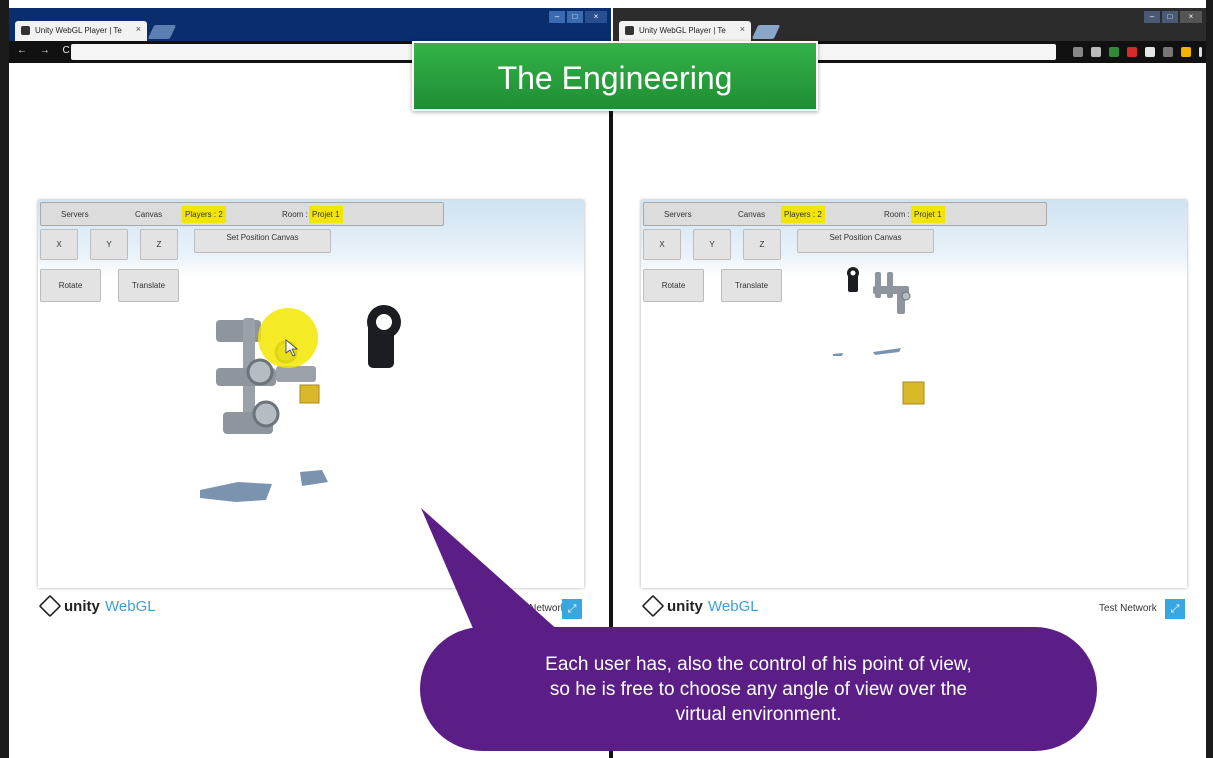 This screenshot has height=758, width=1213. Describe the element at coordinates (1132, 52) in the screenshot. I see `adblock-icon` at that location.